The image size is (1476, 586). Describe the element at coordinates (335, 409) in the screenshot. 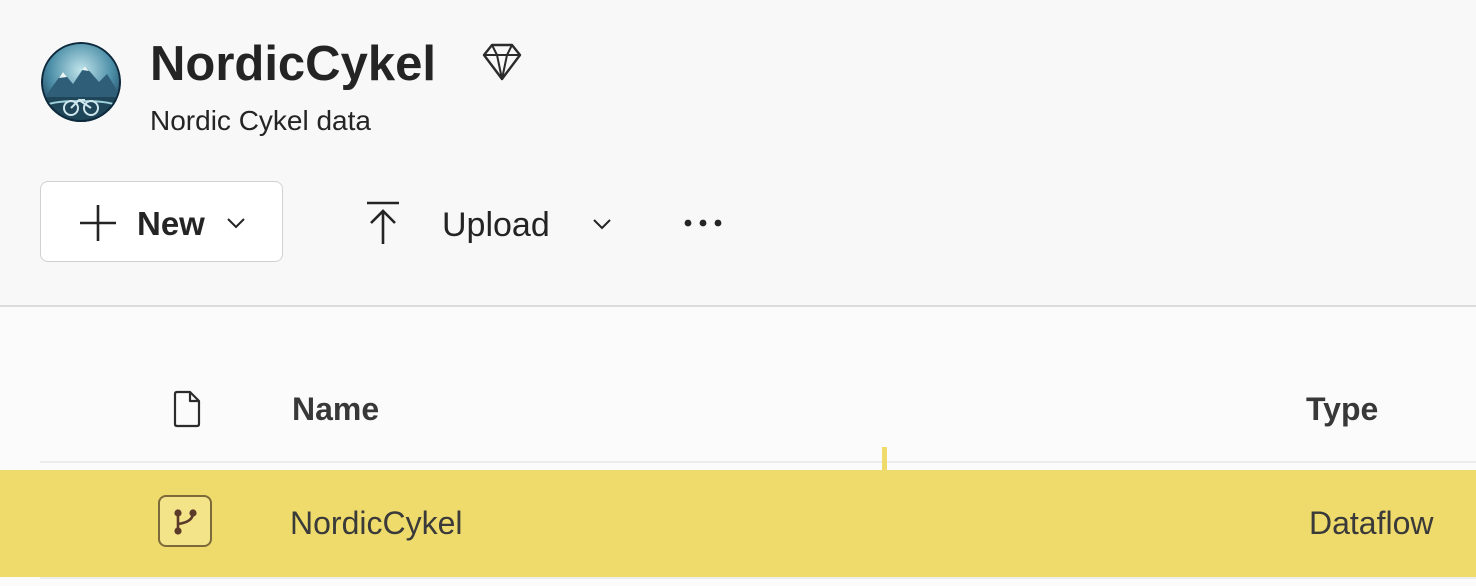

I see `column-header-name: Name` at that location.